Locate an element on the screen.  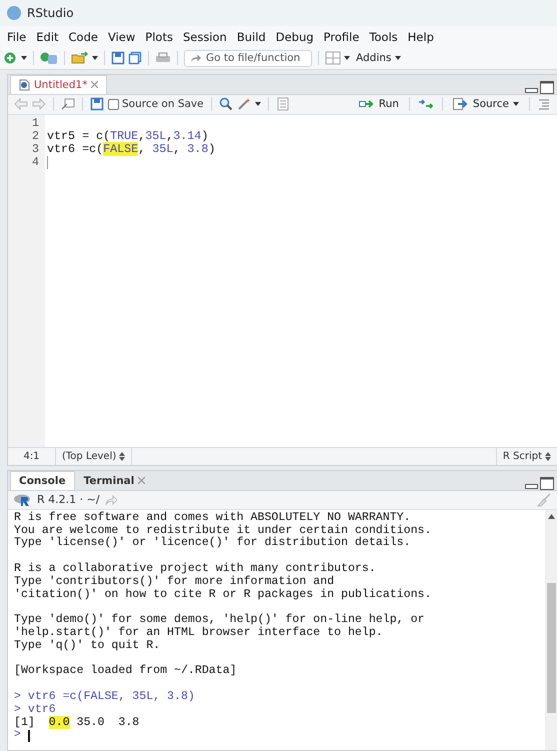
console-output: [1] 0.0 35.0 3.8 is located at coordinates (77, 723).